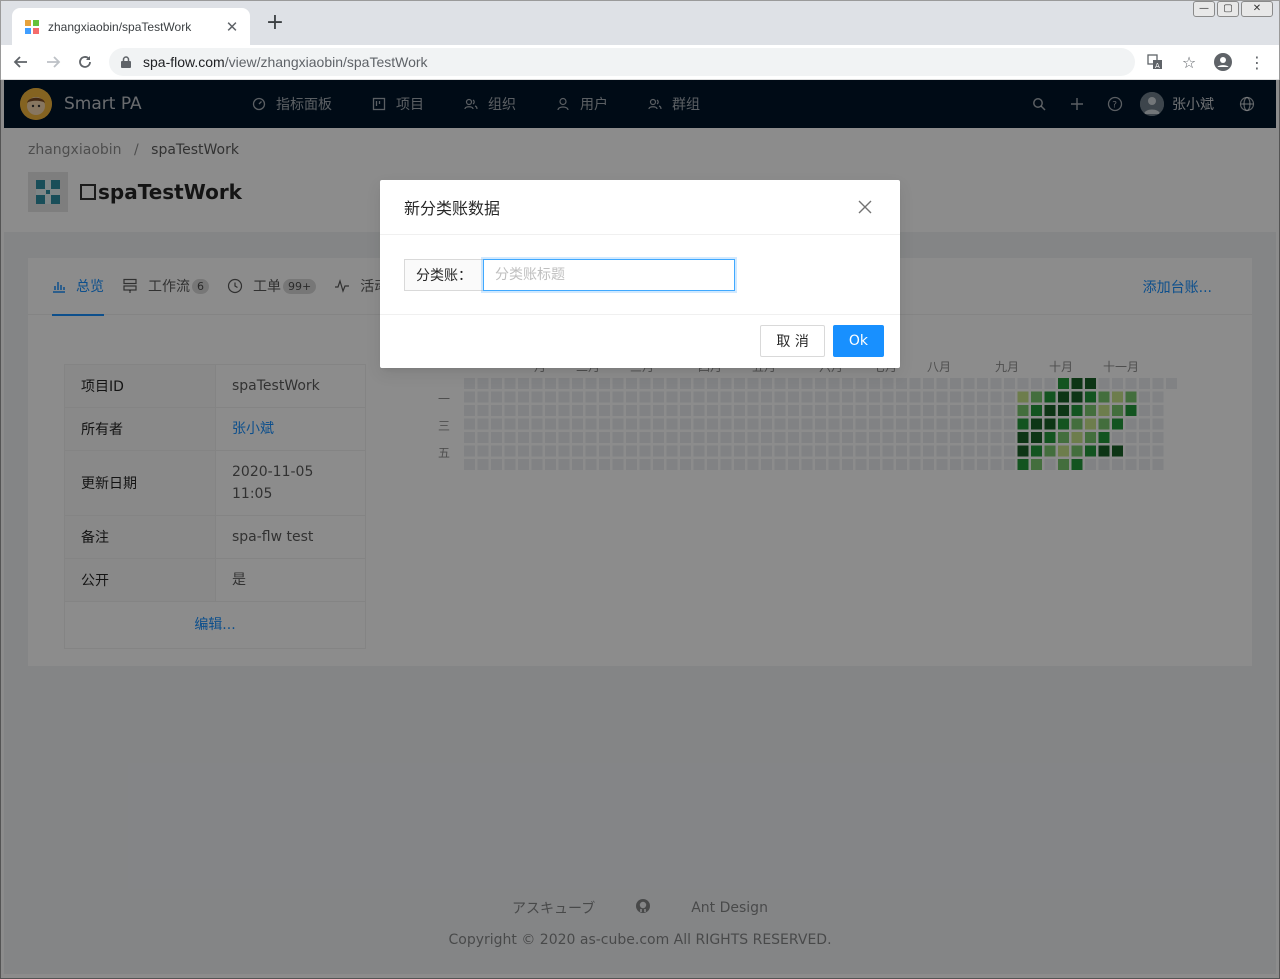  What do you see at coordinates (858, 341) in the screenshot?
I see `ok-button: Ok` at bounding box center [858, 341].